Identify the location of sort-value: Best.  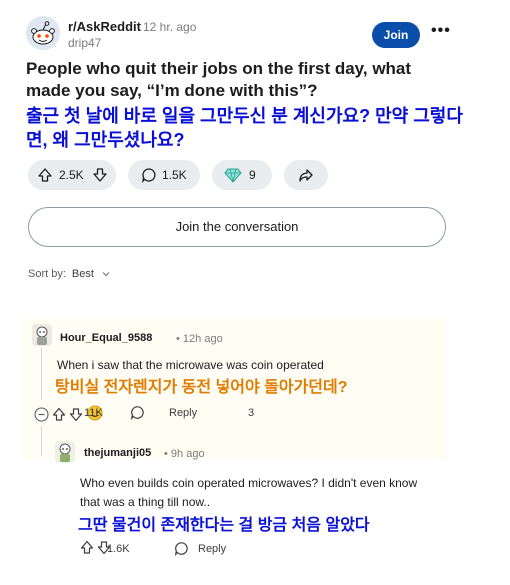
(82, 274).